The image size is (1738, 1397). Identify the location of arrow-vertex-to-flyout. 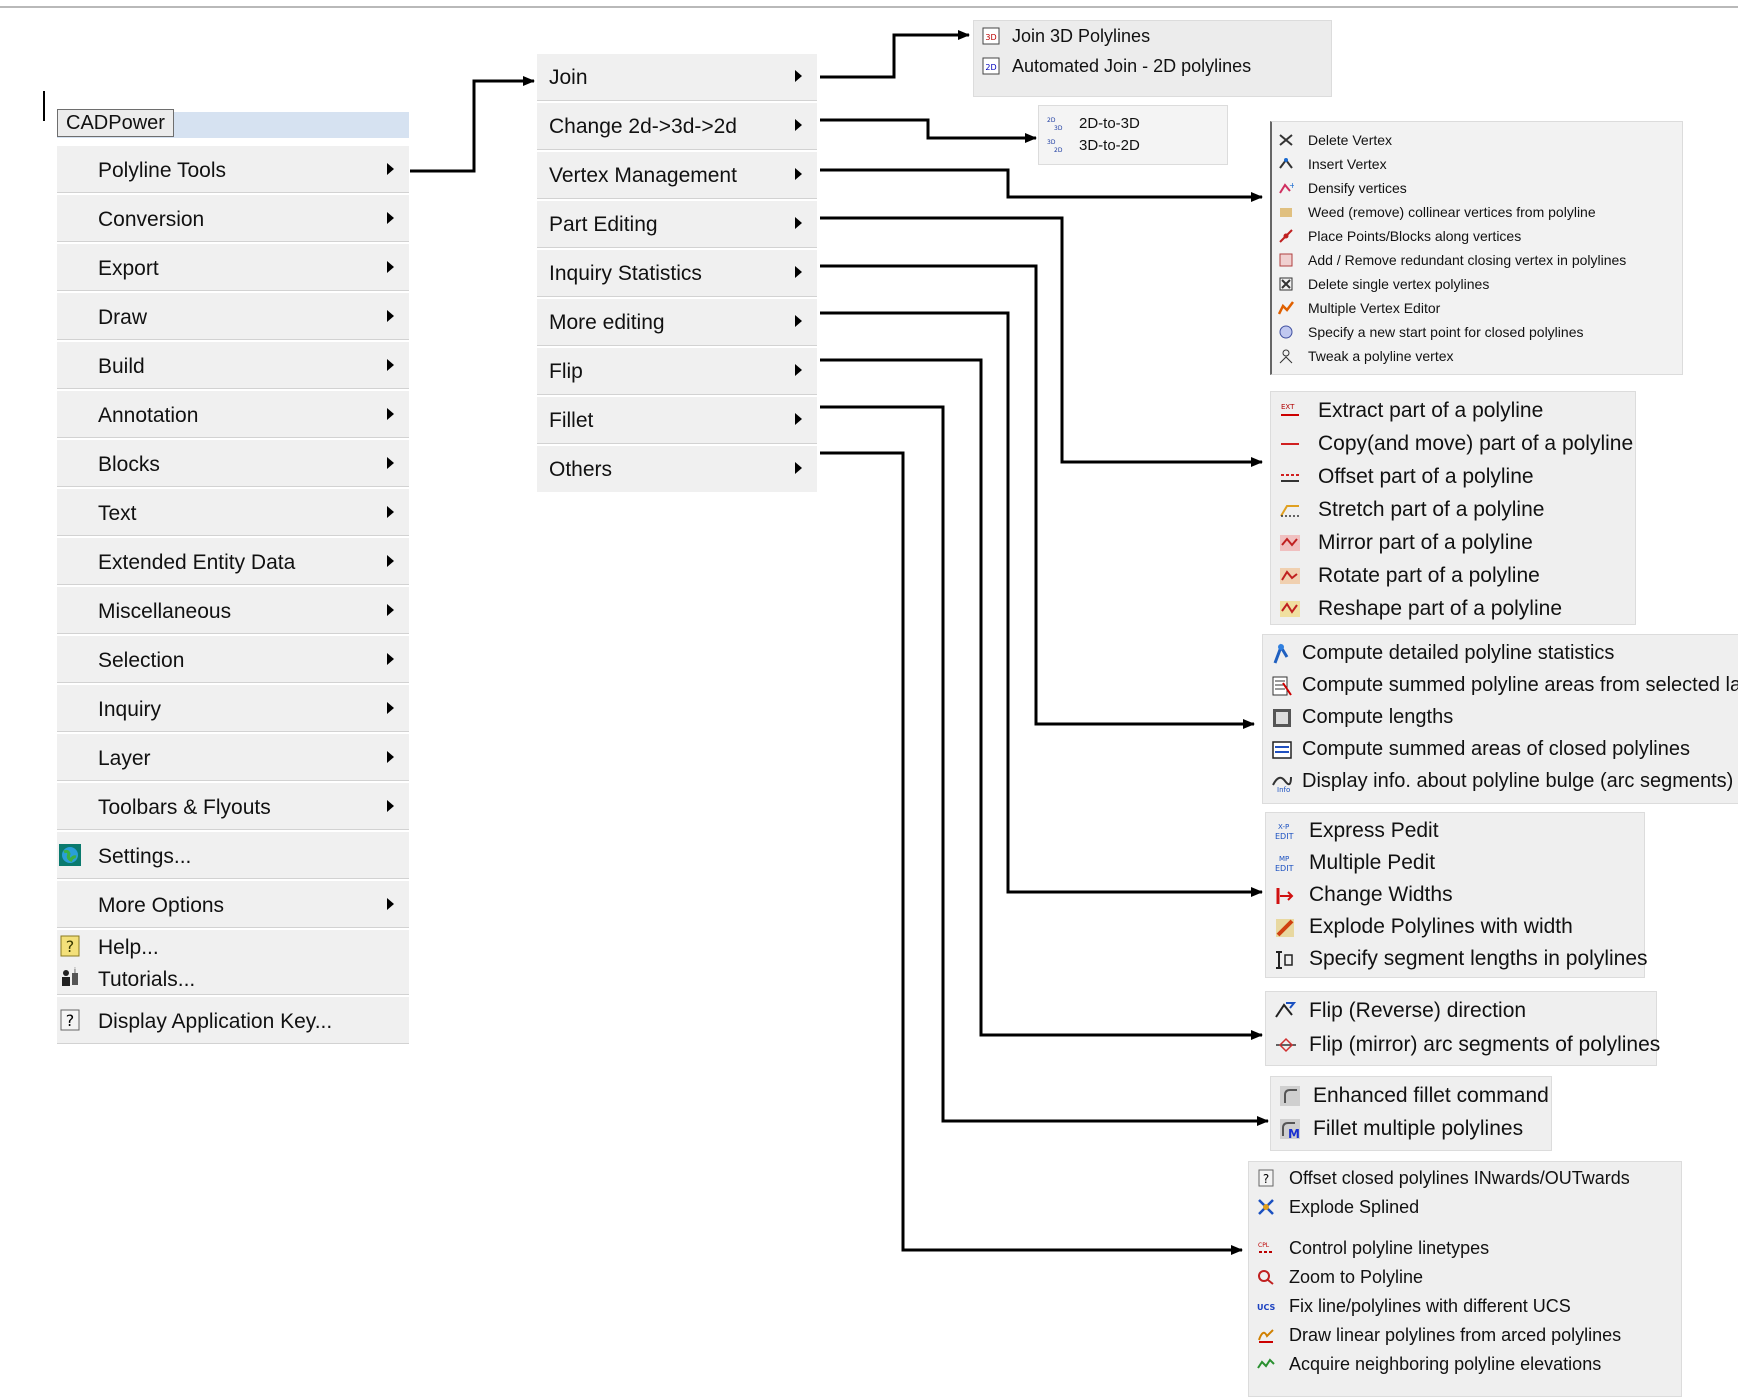
(1041, 185).